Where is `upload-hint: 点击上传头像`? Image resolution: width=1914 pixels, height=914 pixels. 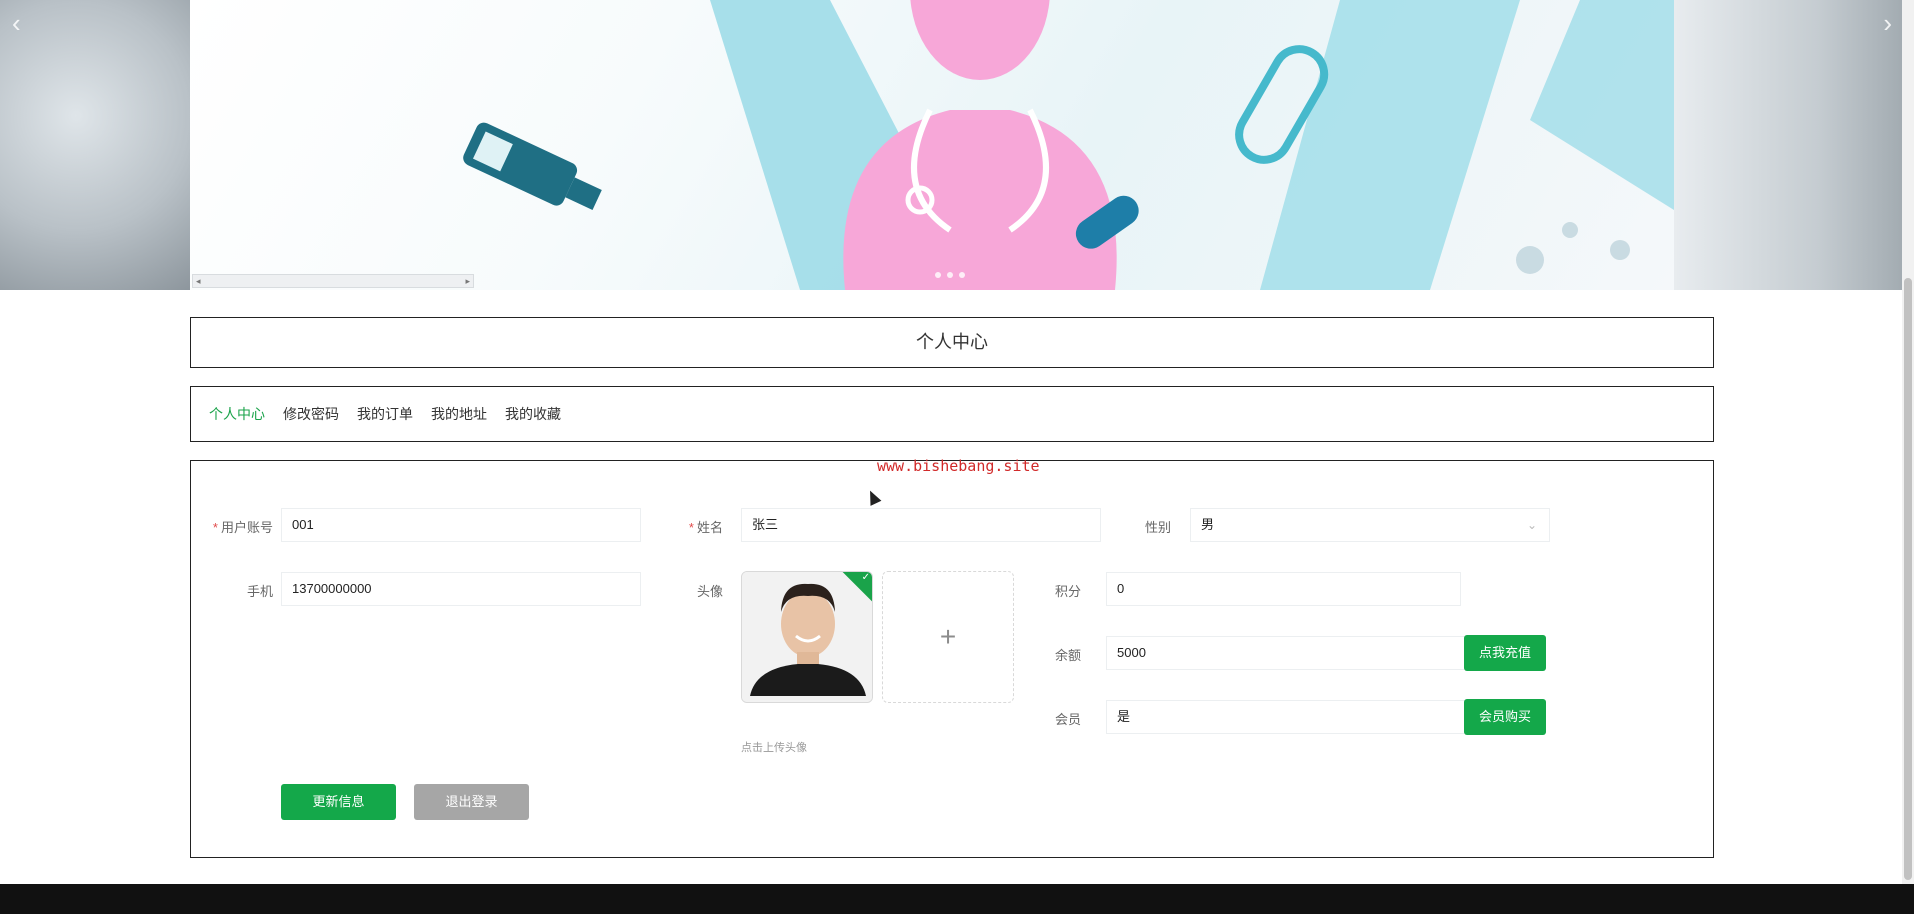
upload-hint: 点击上传头像 is located at coordinates (774, 748).